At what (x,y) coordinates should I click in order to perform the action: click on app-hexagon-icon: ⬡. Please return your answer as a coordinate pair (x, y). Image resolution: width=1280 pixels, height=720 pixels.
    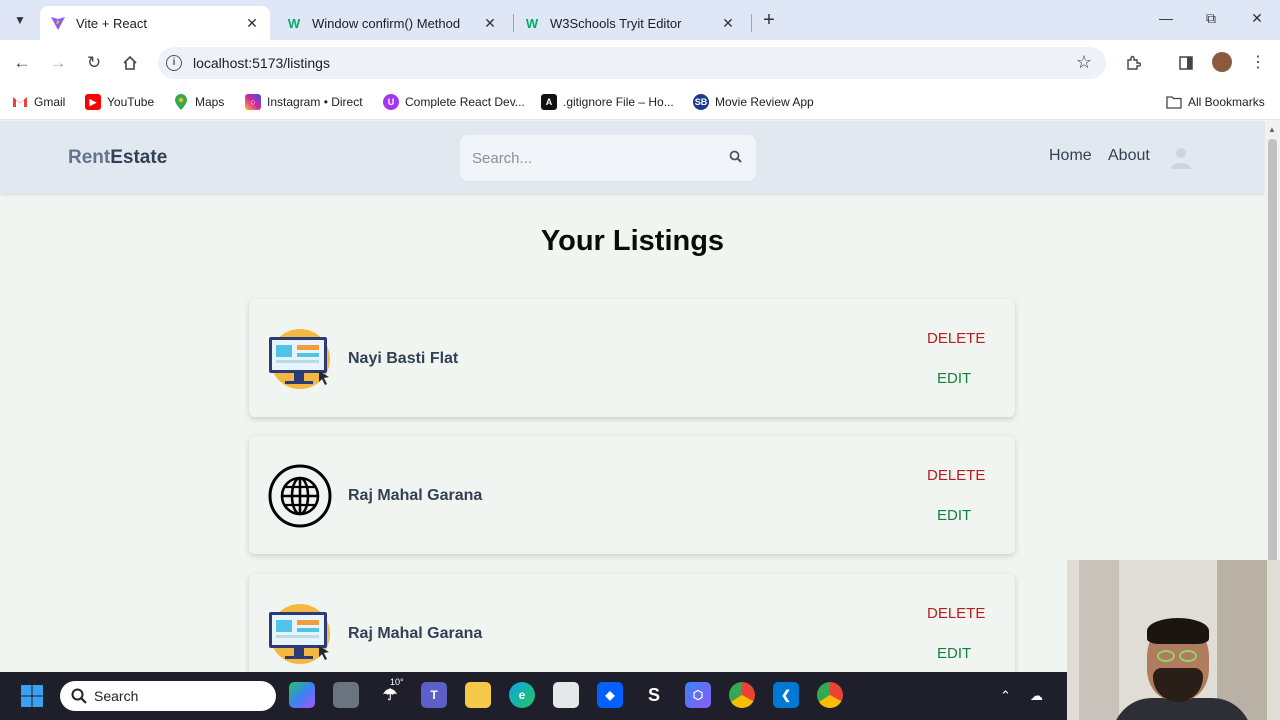
    Looking at the image, I should click on (698, 695).